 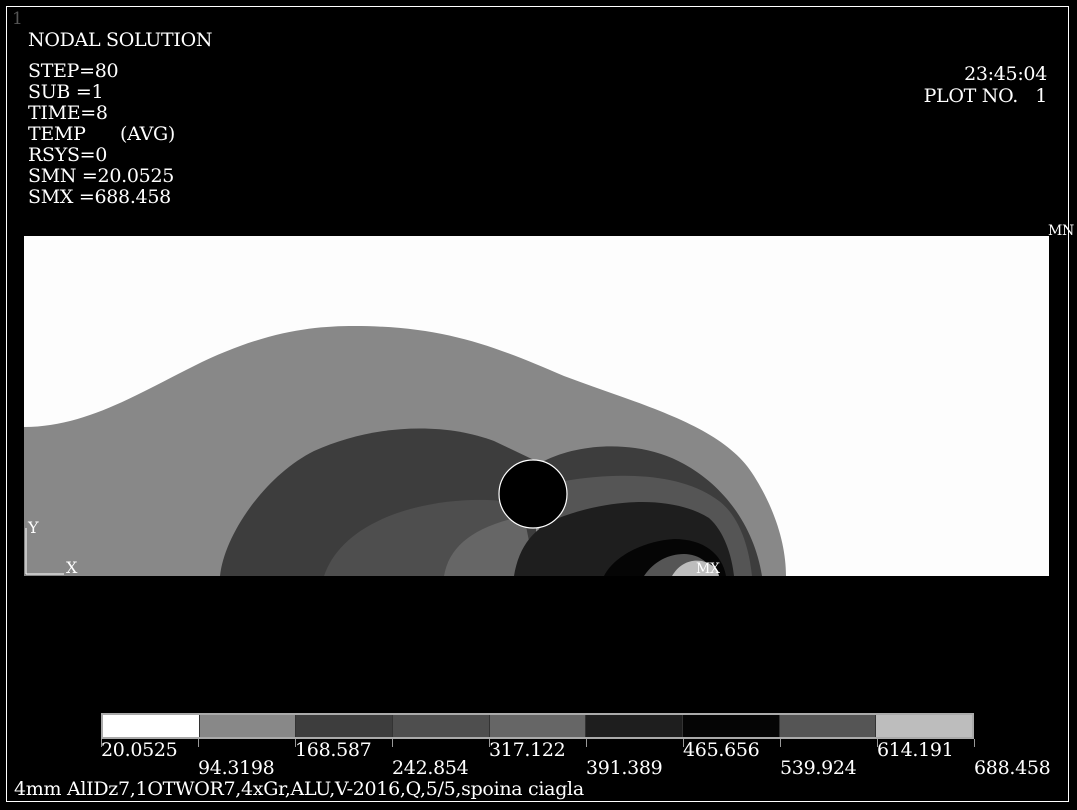 I want to click on temp-label: TEMP (AVG), so click(x=102, y=134).